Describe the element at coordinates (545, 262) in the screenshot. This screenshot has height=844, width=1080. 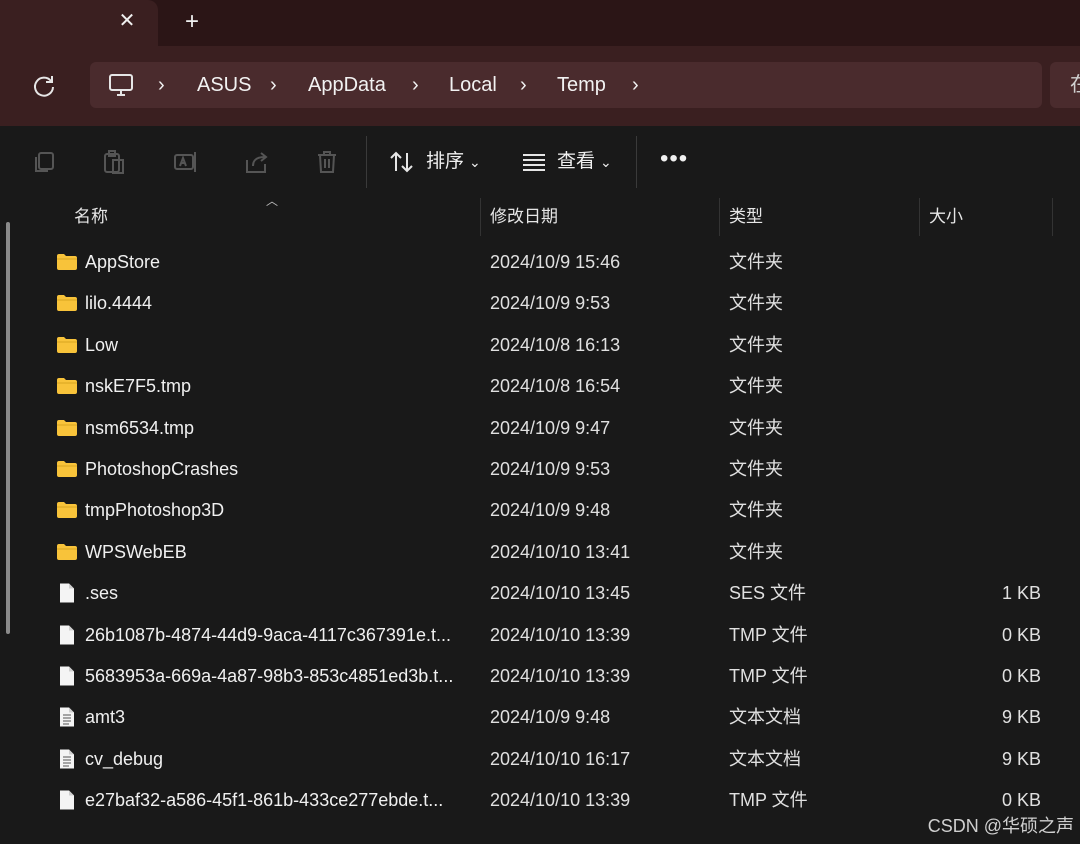
I see `file-row: AppStore 2024/10/9 15:46 文件夹` at that location.